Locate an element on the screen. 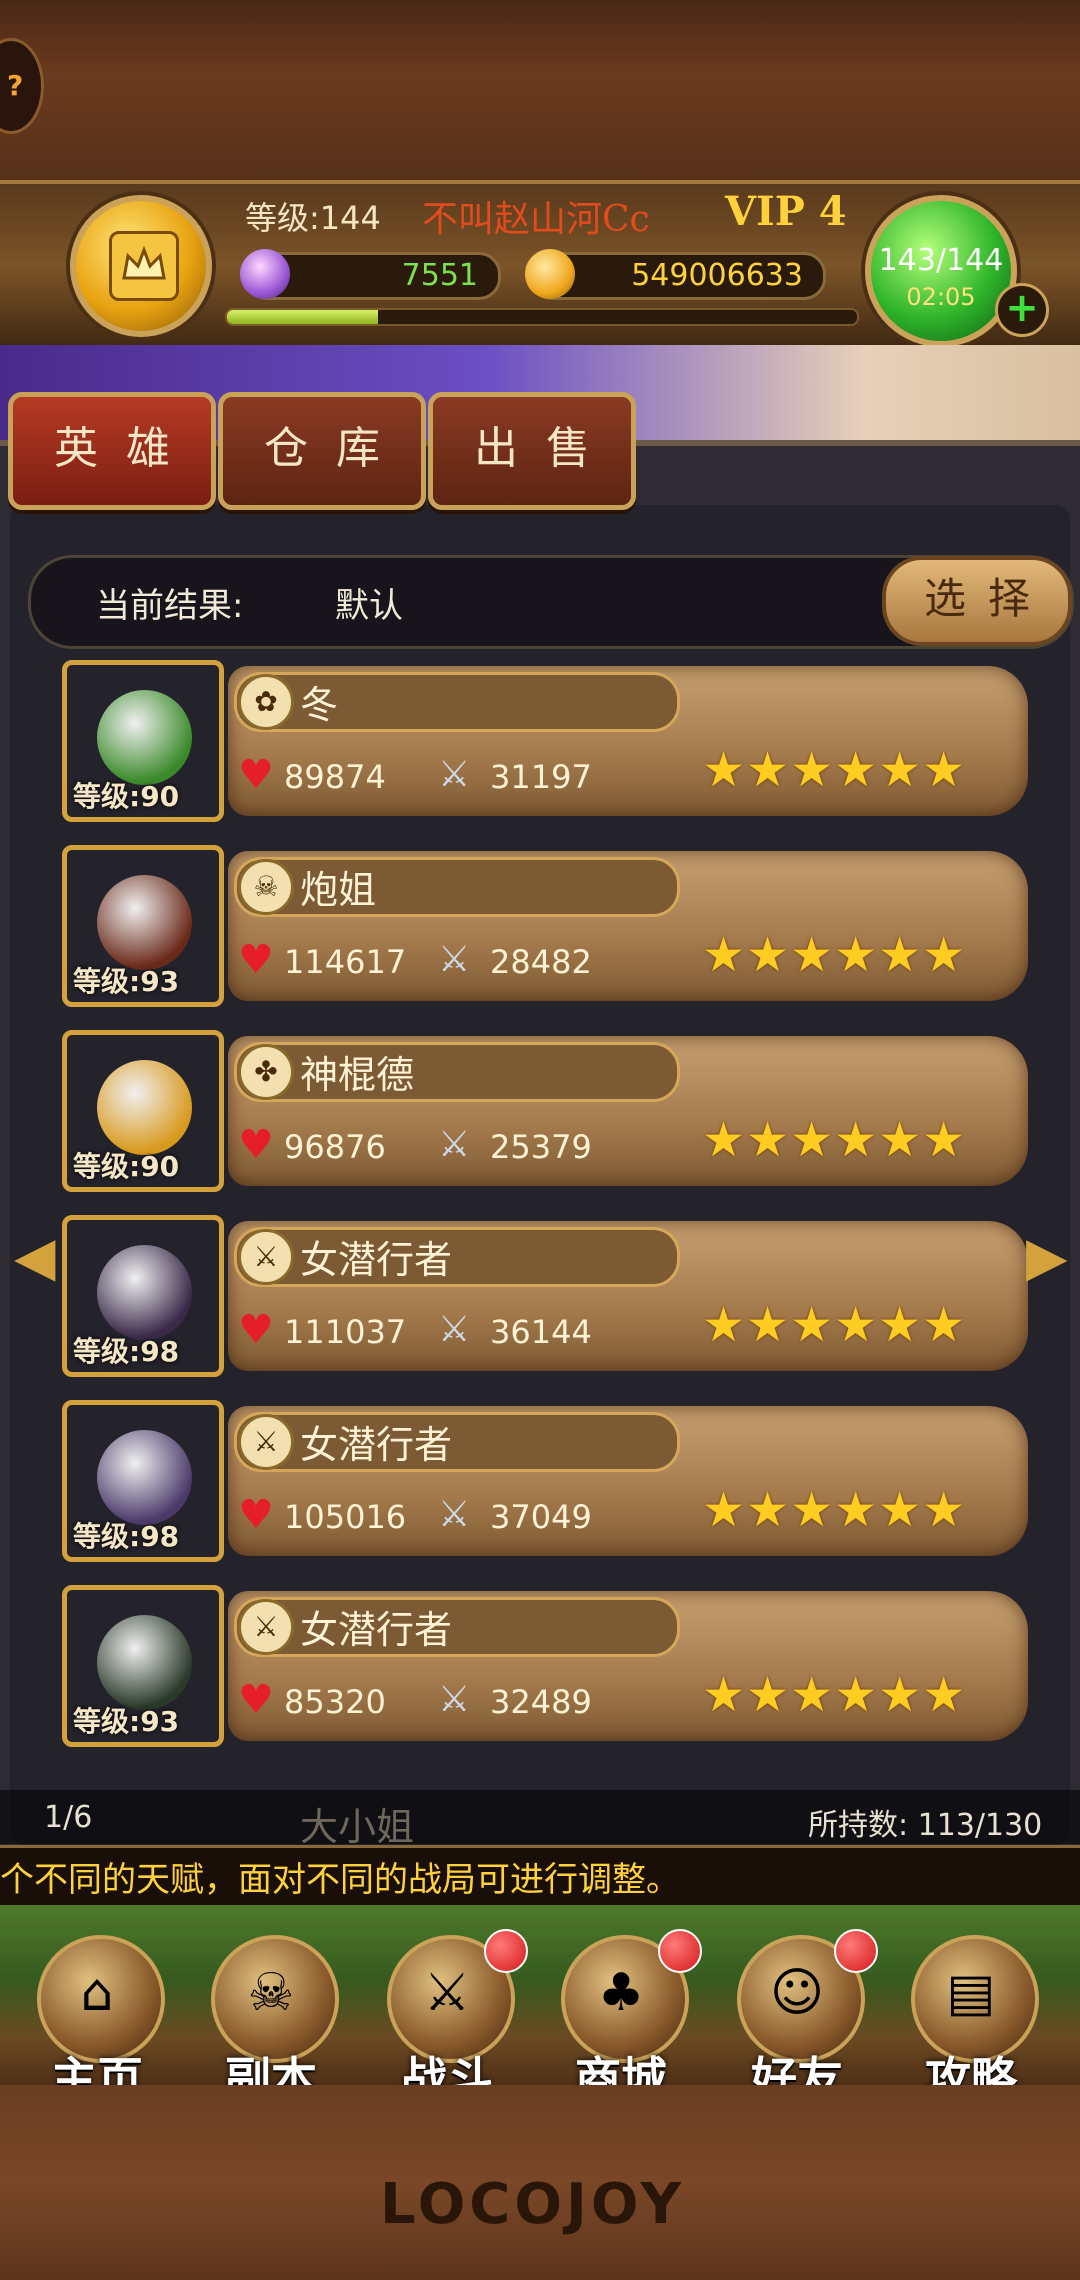 Image resolution: width=1080 pixels, height=2280 pixels. friends-icon: ☺ is located at coordinates (797, 1993).